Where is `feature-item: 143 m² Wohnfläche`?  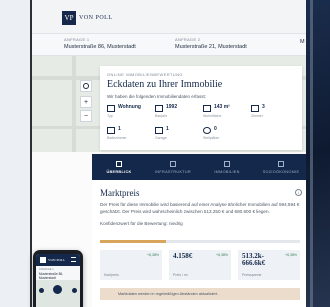
feature-item: 143 m² Wohnfläche is located at coordinates (226, 113).